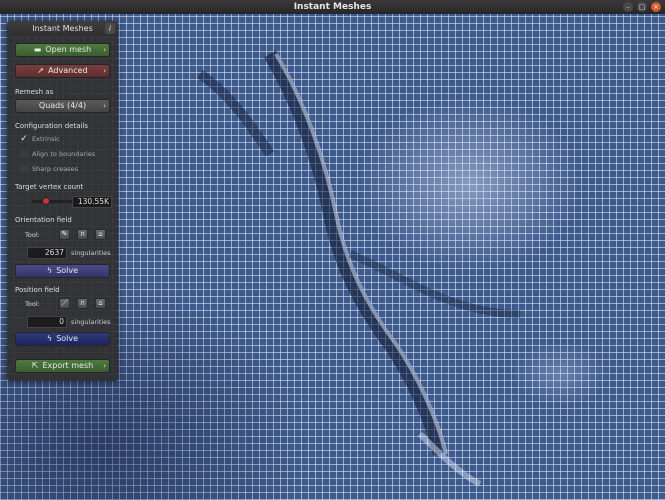 The height and width of the screenshot is (500, 665). I want to click on window-title: Instant Meshes, so click(332, 7).